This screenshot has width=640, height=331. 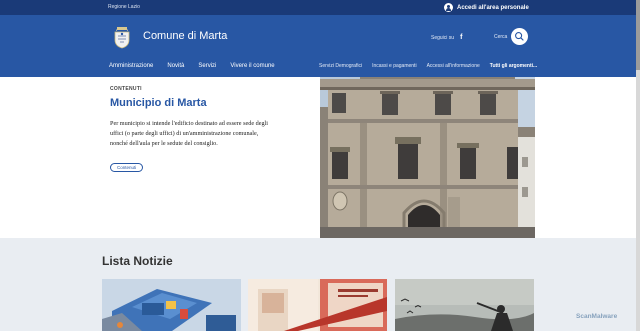 I want to click on watermark-logo: ScanMalware, so click(x=597, y=316).